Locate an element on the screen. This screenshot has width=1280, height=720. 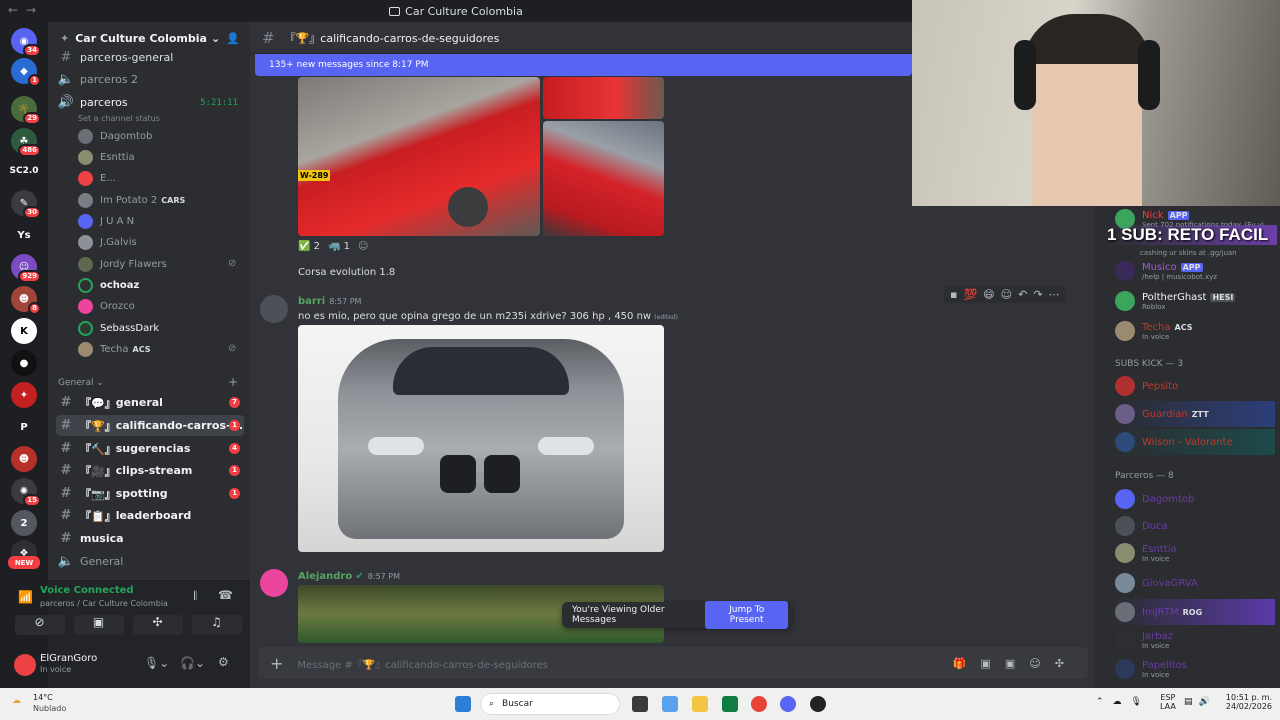
activities-icon: ✣ is located at coordinates (157, 625).